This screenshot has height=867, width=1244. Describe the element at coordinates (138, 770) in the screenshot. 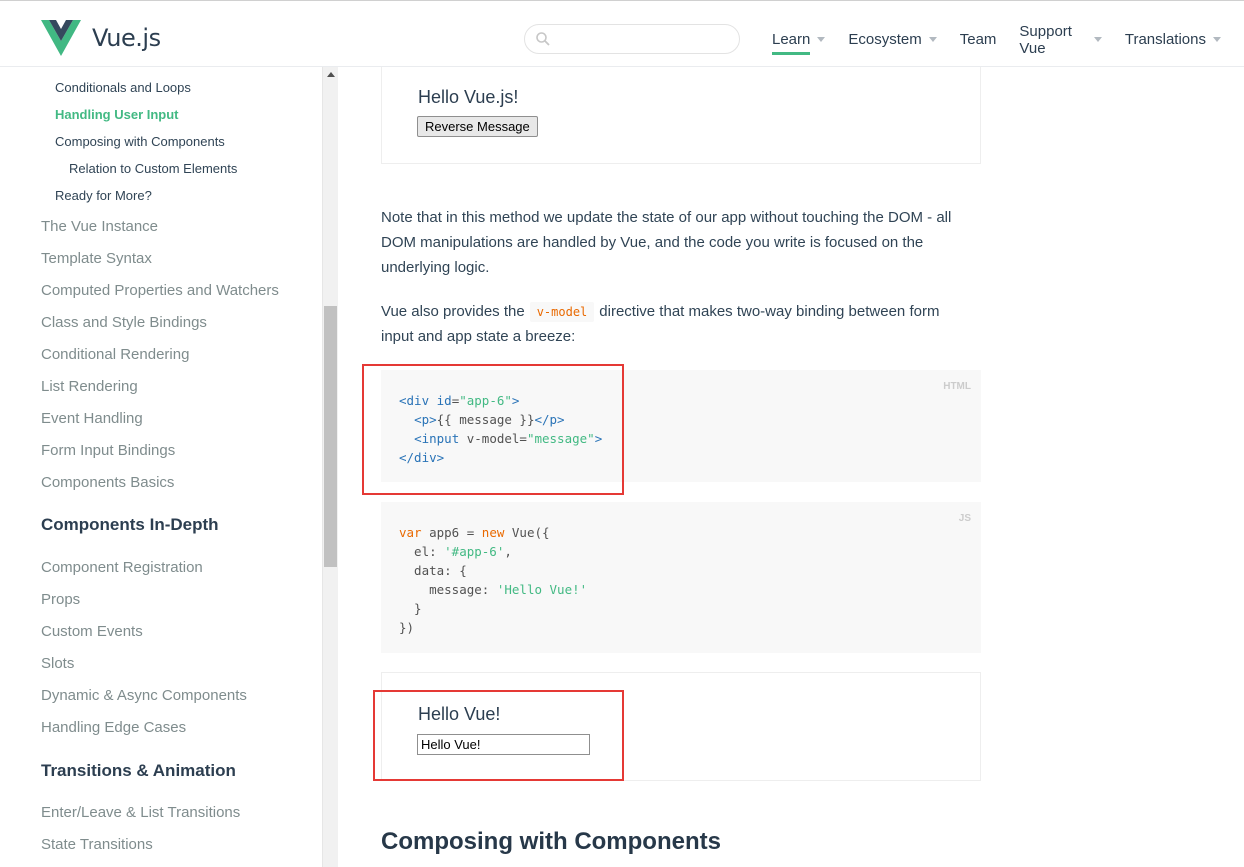

I see `sidebar-section-transitions: Transitions & Animation` at that location.